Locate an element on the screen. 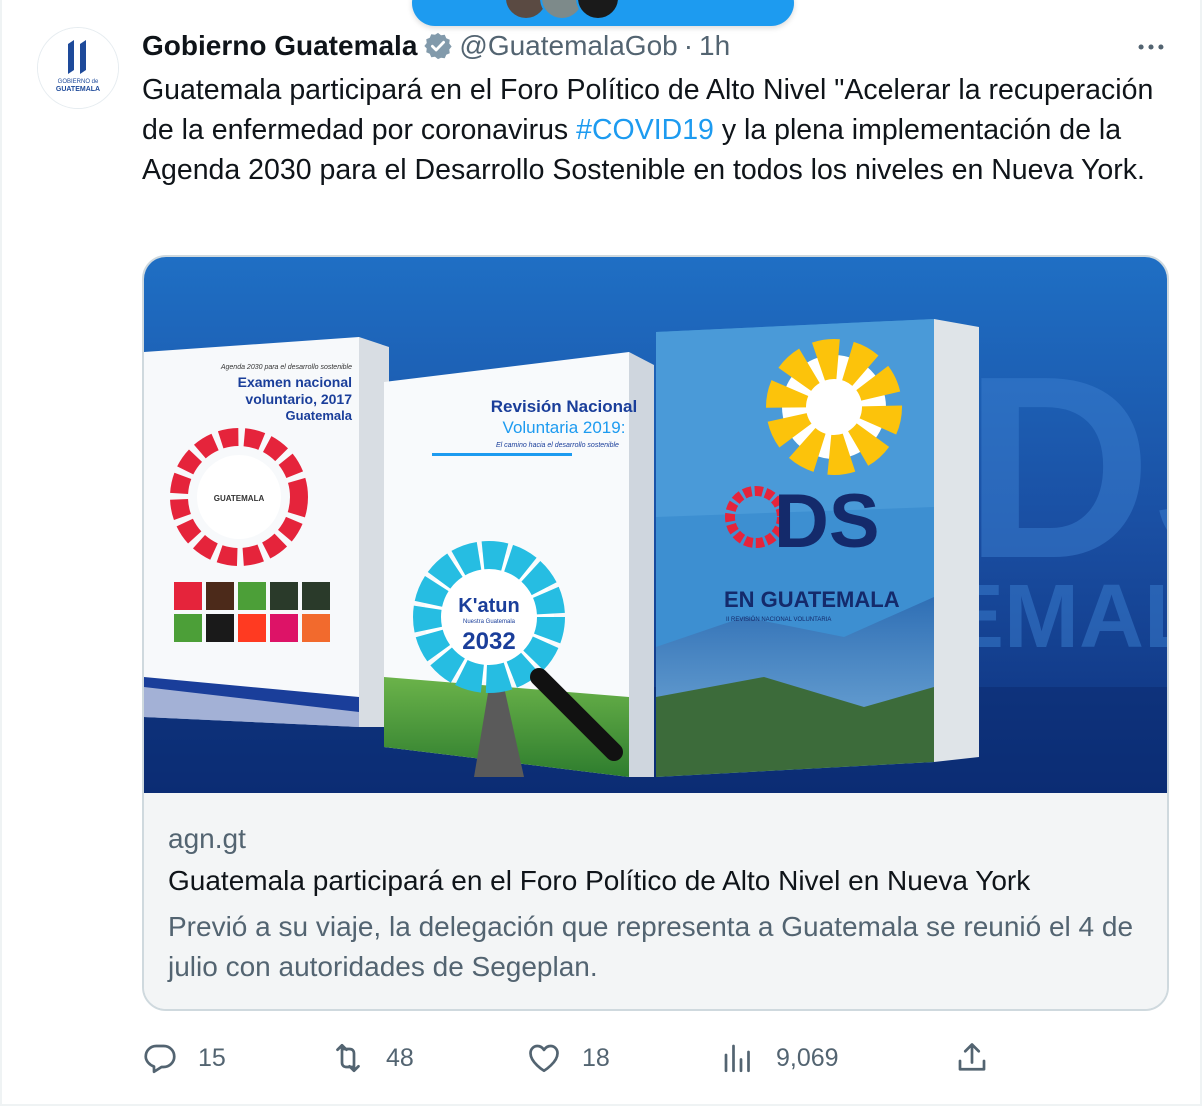  author-avatar: GOBIERNO de GUATEMALA is located at coordinates (78, 68).